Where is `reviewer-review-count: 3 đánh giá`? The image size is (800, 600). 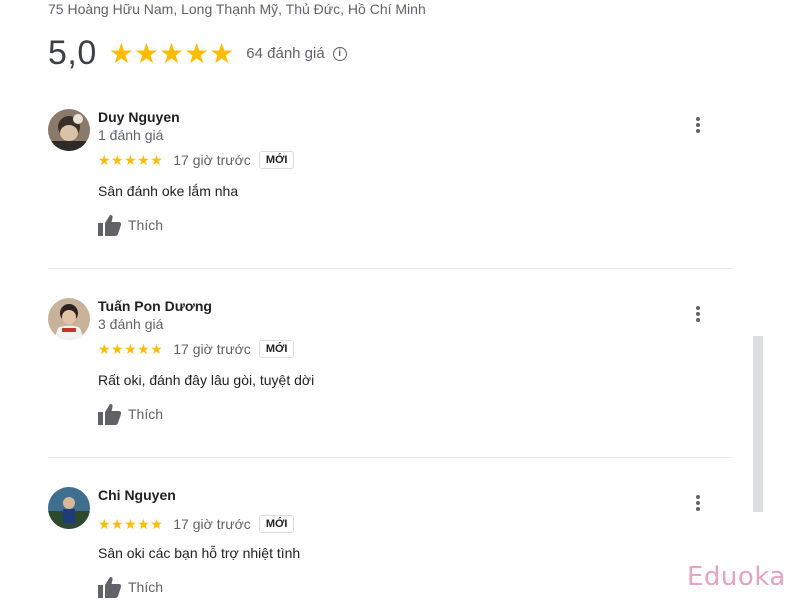
reviewer-review-count: 3 đánh giá is located at coordinates (131, 324).